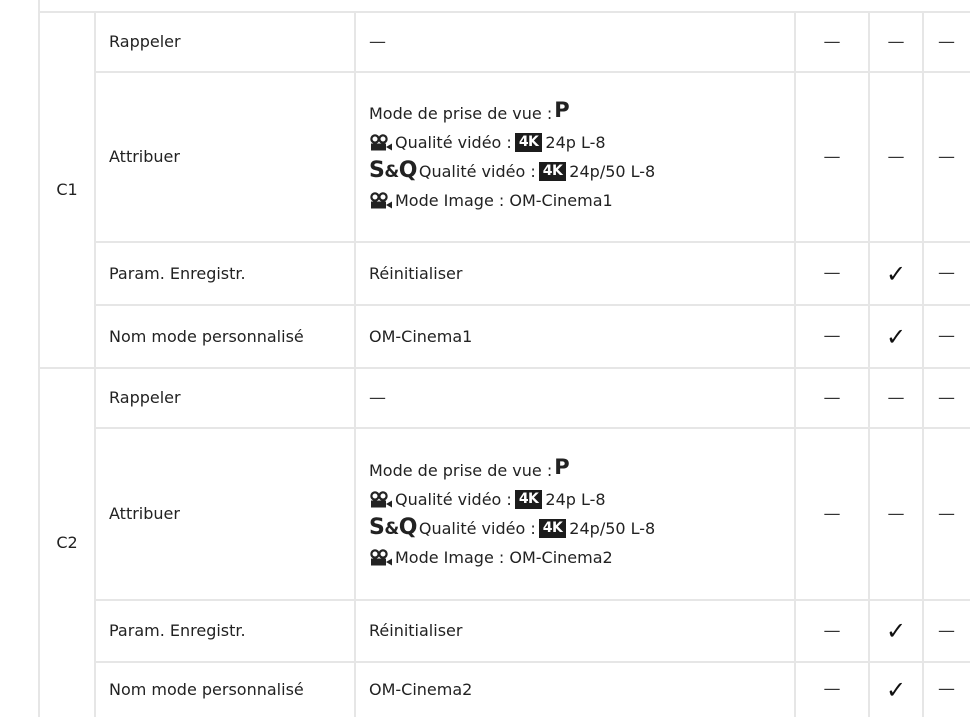 This screenshot has height=717, width=970. I want to click on value-cell: OM-Cinema1, so click(575, 336).